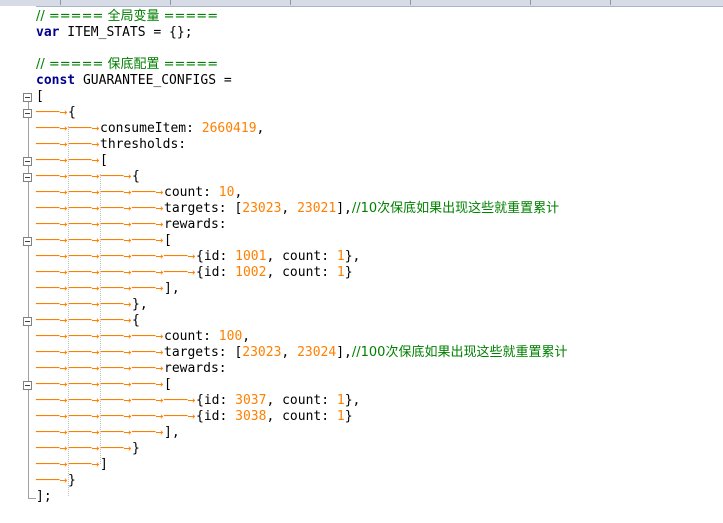 The image size is (723, 523). I want to click on code-number: 100, so click(230, 336).